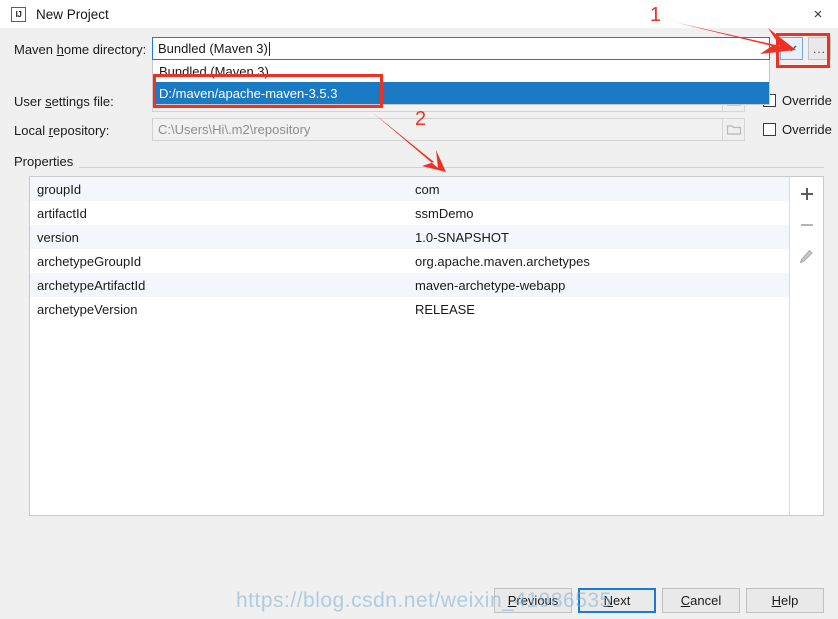  I want to click on property-value: maven-archetype-webapp, so click(490, 285).